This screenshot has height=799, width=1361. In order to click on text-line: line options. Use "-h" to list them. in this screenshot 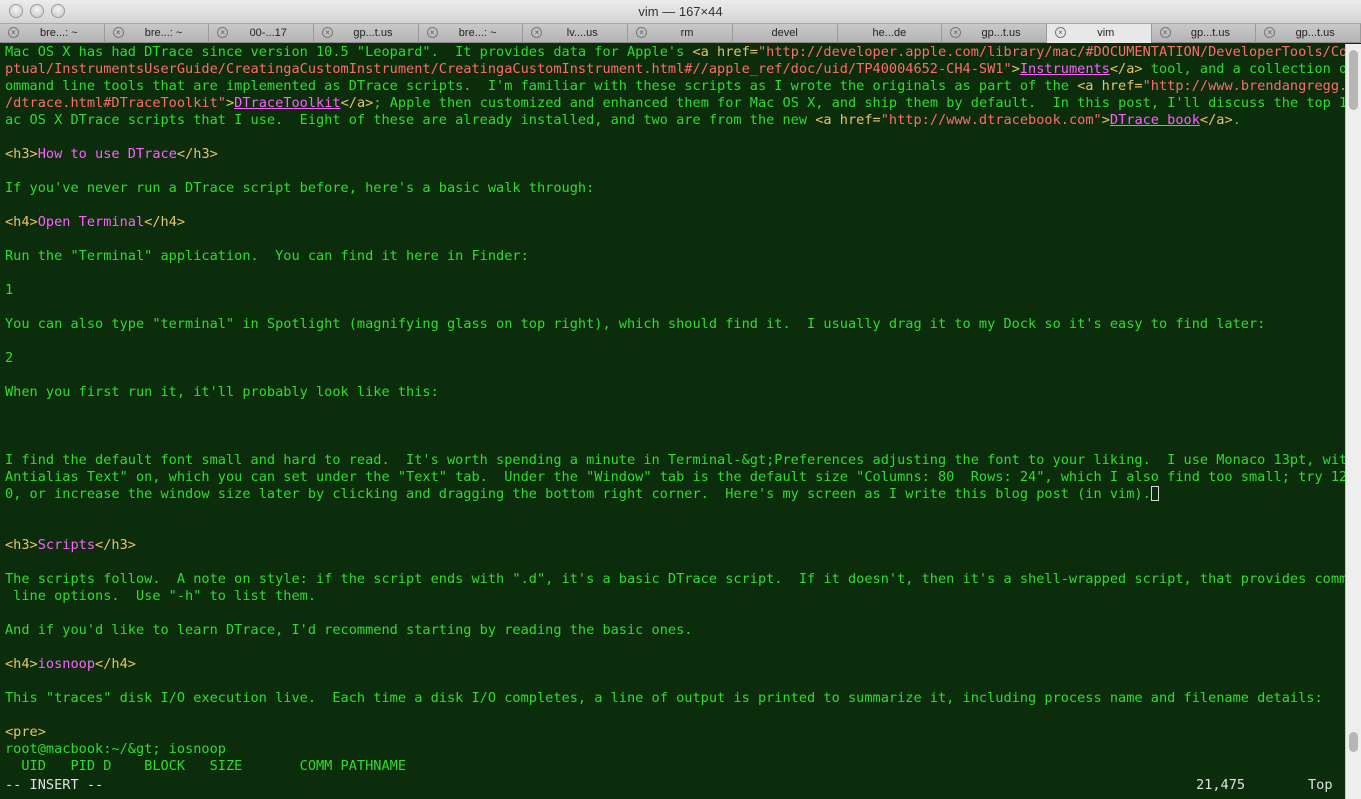, I will do `click(160, 596)`.